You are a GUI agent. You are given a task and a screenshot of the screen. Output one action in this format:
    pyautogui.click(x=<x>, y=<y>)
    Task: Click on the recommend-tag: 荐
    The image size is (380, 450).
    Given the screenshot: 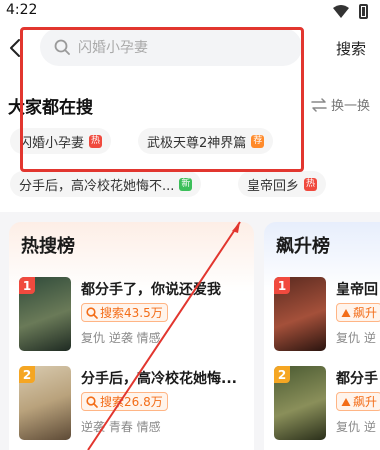 What is the action you would take?
    pyautogui.click(x=258, y=141)
    